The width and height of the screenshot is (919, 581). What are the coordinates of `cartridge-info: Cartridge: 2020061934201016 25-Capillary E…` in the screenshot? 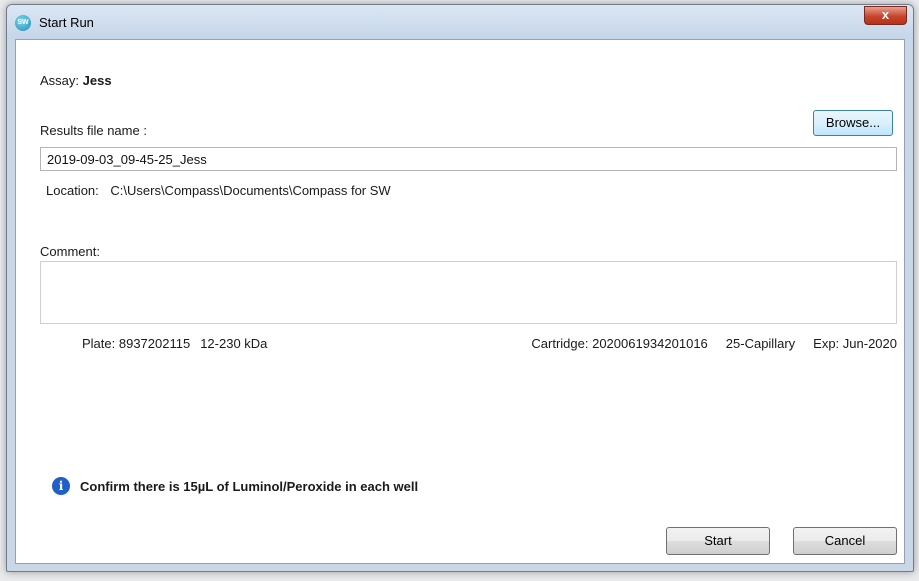 It's located at (714, 343).